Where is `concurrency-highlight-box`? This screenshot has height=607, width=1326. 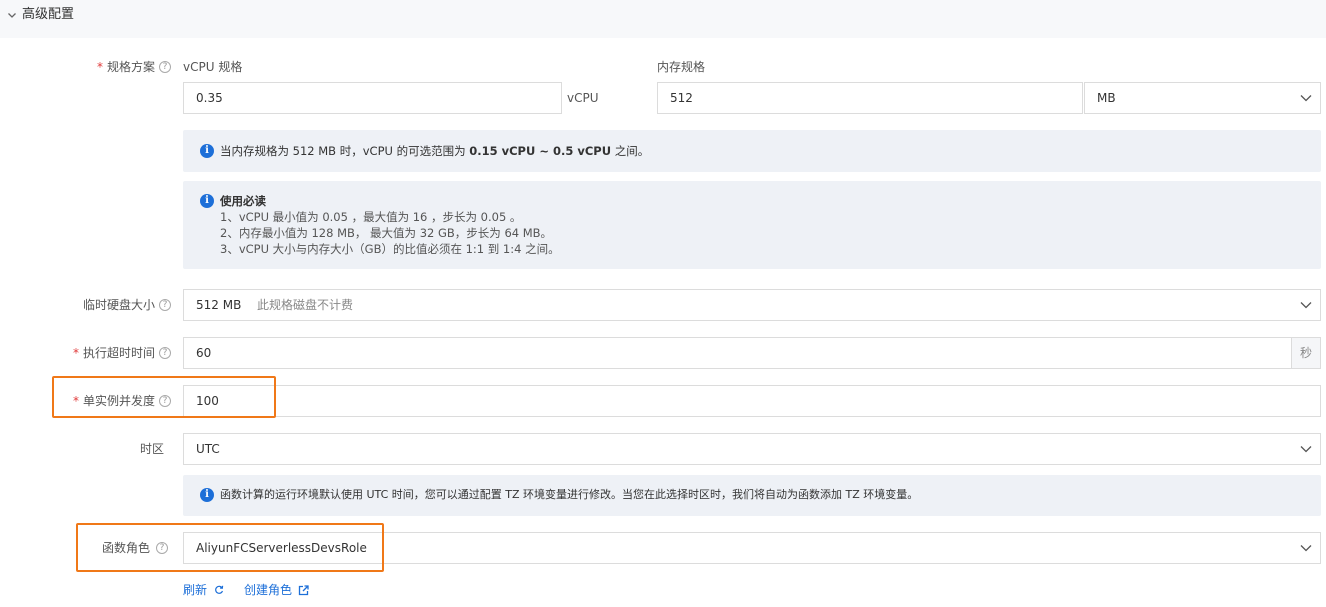
concurrency-highlight-box is located at coordinates (164, 397).